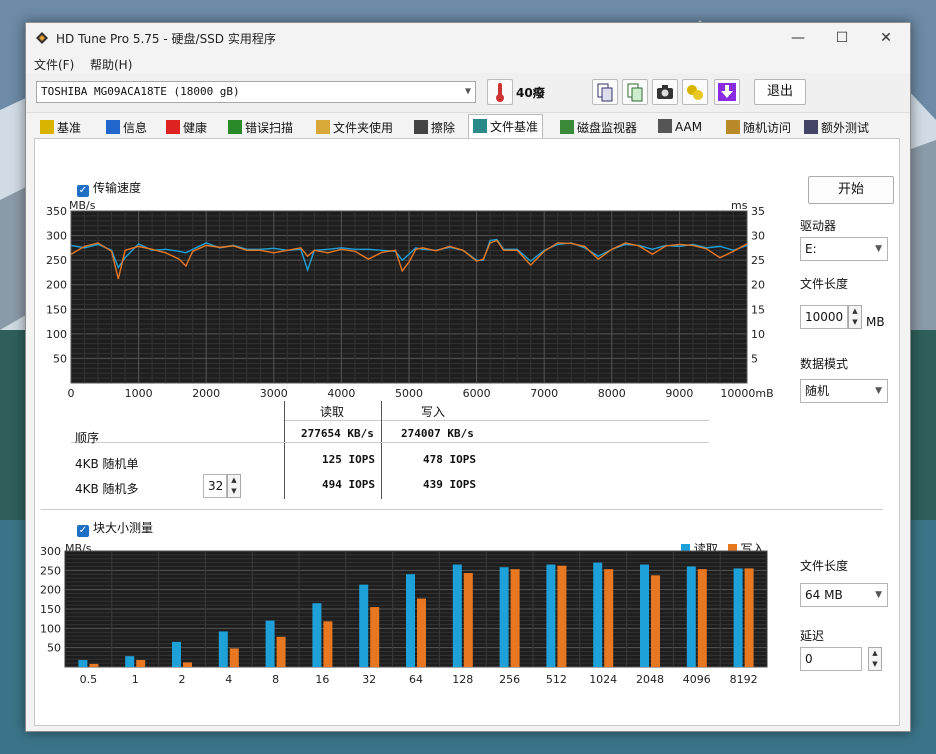 The height and width of the screenshot is (754, 936). I want to click on section-divider, so click(462, 509).